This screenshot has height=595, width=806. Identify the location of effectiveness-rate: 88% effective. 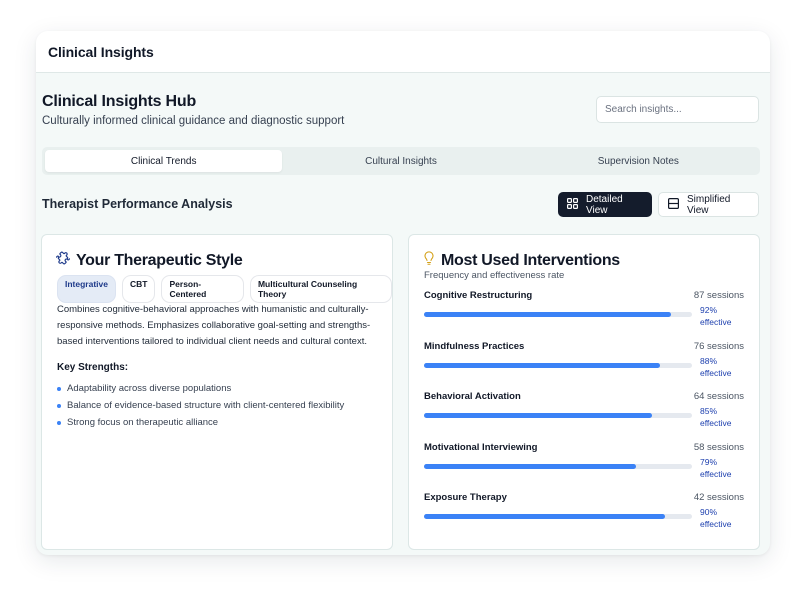
(716, 367).